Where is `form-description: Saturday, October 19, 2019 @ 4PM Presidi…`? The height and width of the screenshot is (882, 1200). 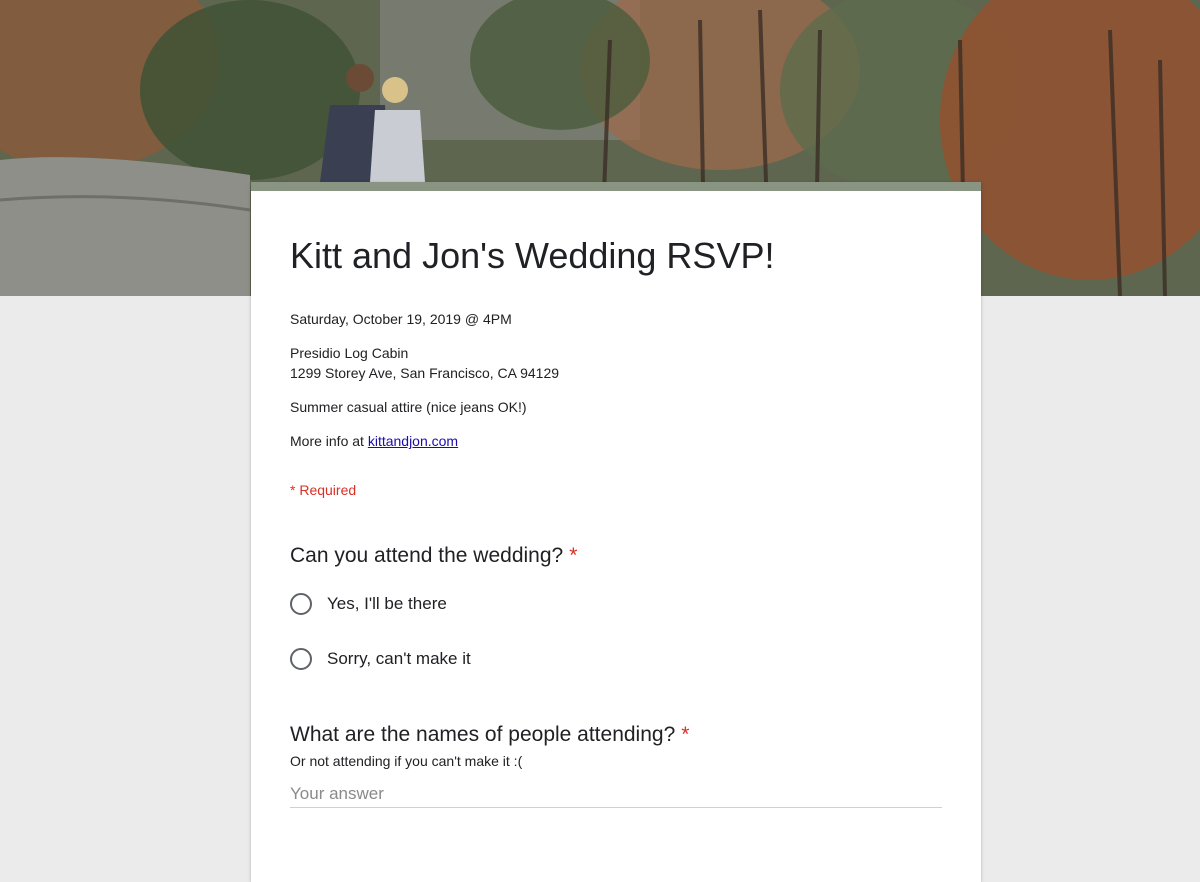
form-description: Saturday, October 19, 2019 @ 4PM Presidi… is located at coordinates (424, 387).